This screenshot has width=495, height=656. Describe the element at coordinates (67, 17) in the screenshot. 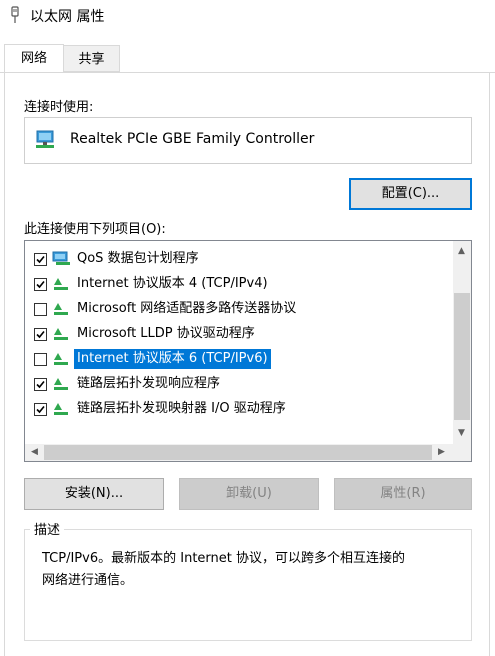

I see `window-title: 以太网 属性` at that location.